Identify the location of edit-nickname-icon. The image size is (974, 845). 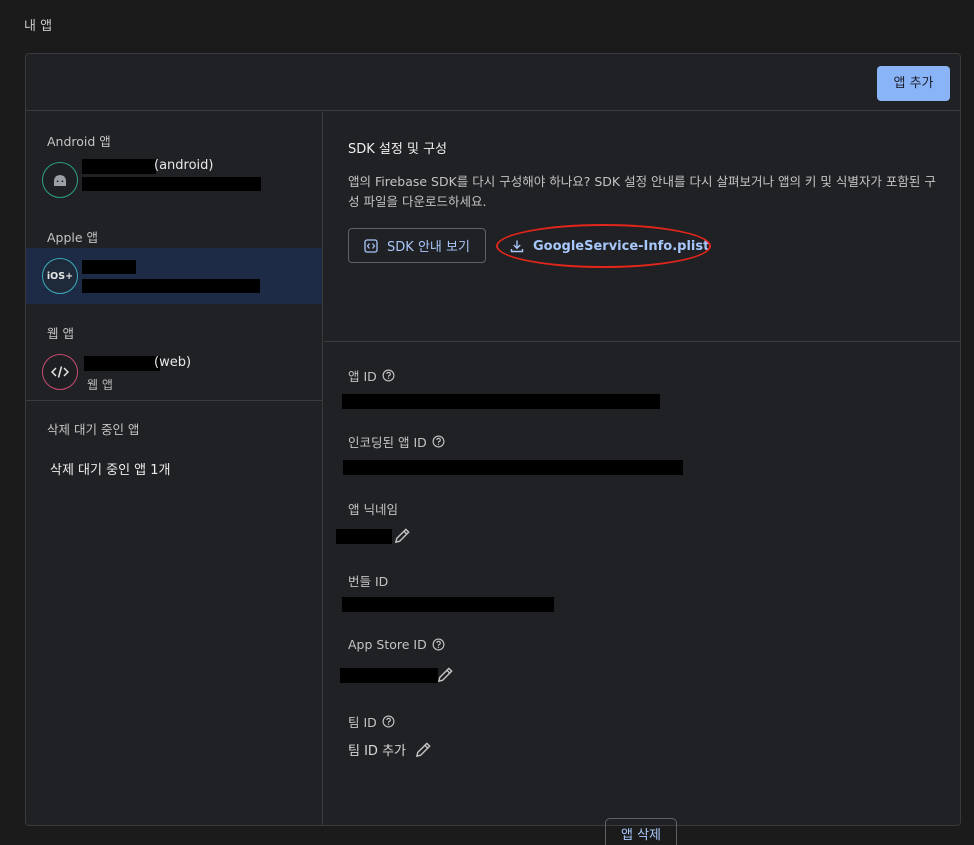
(402, 535).